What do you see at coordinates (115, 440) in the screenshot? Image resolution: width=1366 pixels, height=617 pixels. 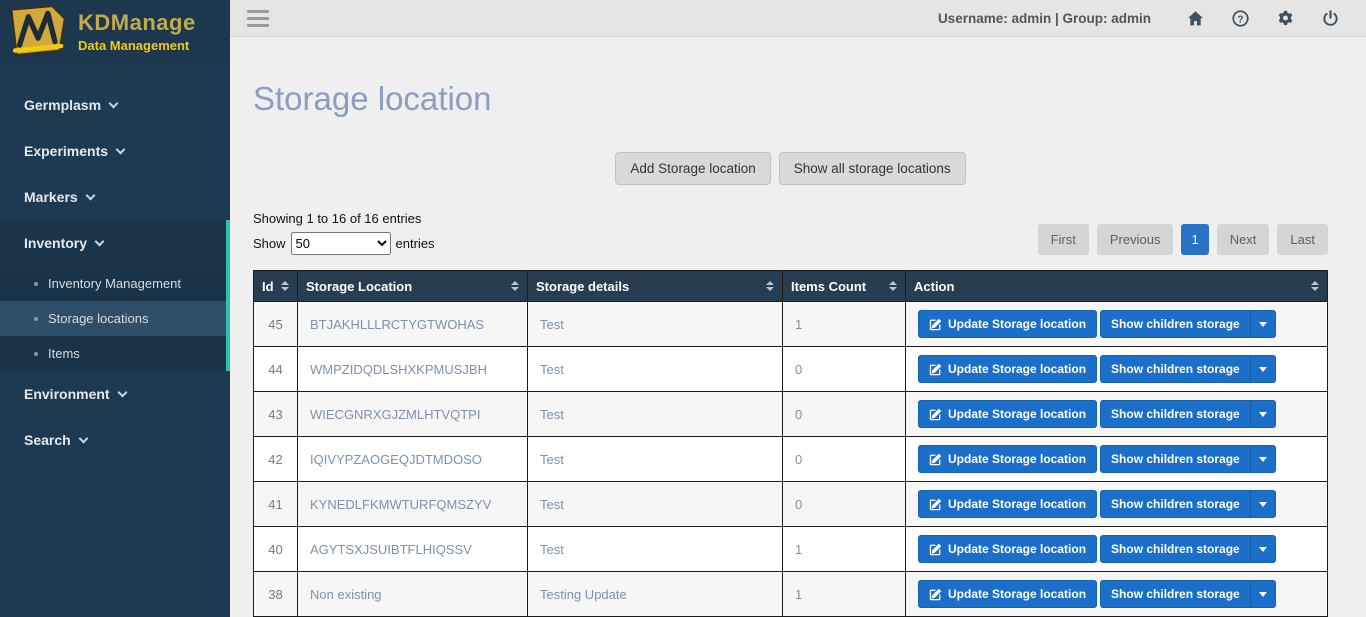 I see `sidebar-item-search: Search` at bounding box center [115, 440].